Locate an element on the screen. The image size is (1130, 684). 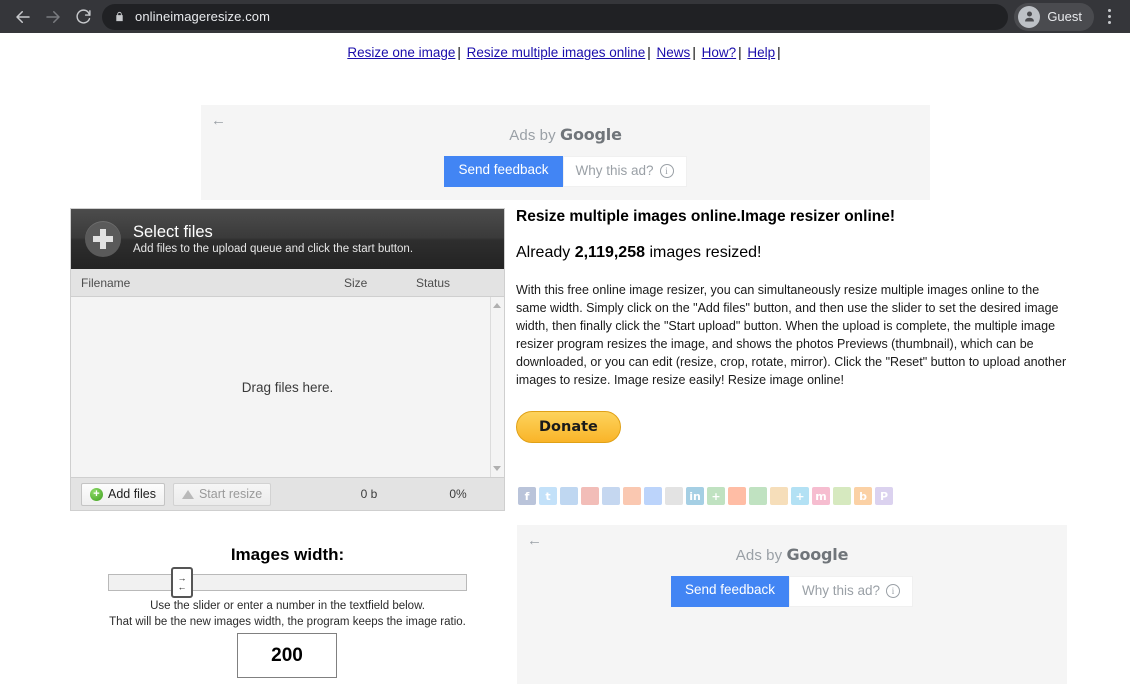
reload-icon is located at coordinates (83, 16).